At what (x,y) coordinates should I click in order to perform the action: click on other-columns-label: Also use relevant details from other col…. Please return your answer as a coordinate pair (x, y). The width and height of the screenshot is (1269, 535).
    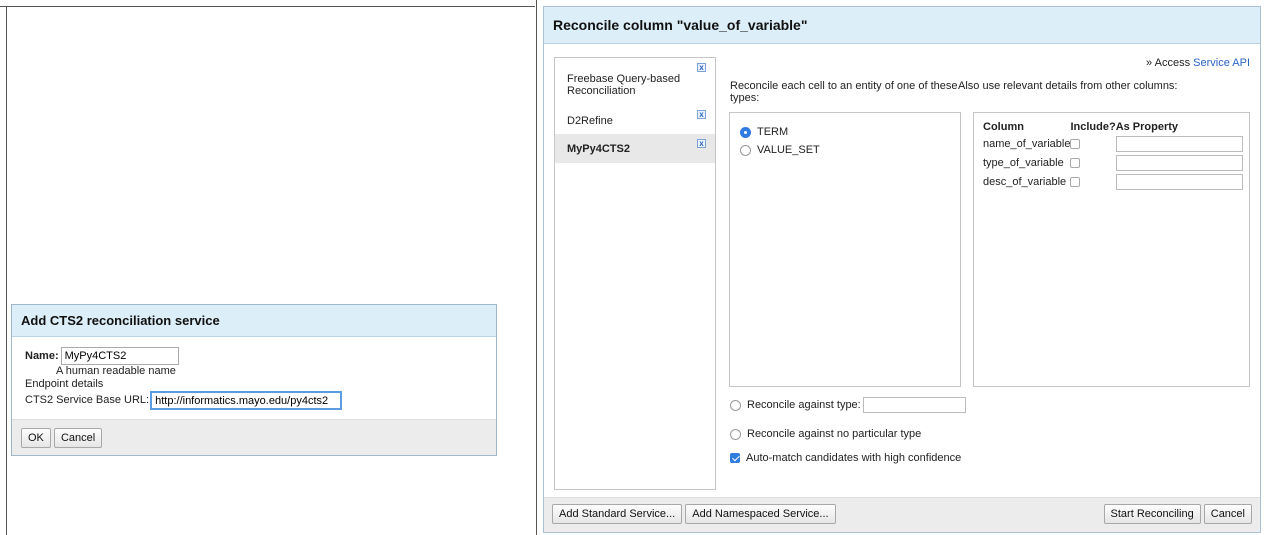
    Looking at the image, I should click on (1068, 86).